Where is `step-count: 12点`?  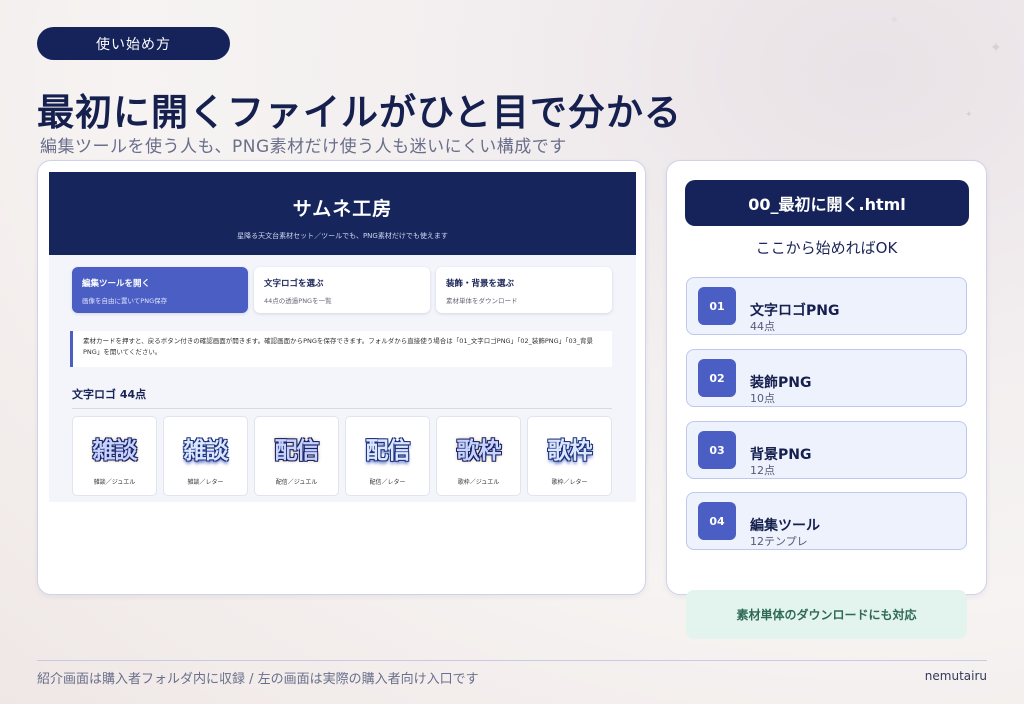
step-count: 12点 is located at coordinates (762, 470).